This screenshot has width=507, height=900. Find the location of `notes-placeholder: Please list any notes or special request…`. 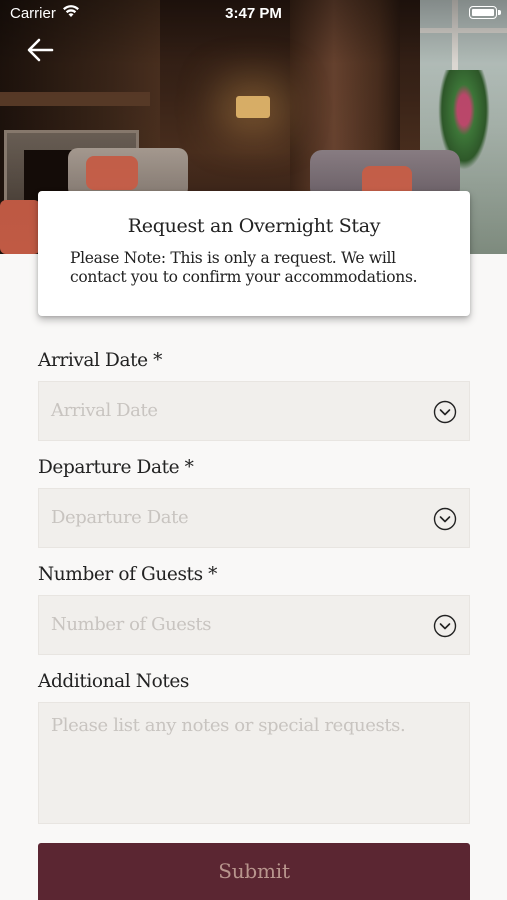

notes-placeholder: Please list any notes or special request… is located at coordinates (228, 725).